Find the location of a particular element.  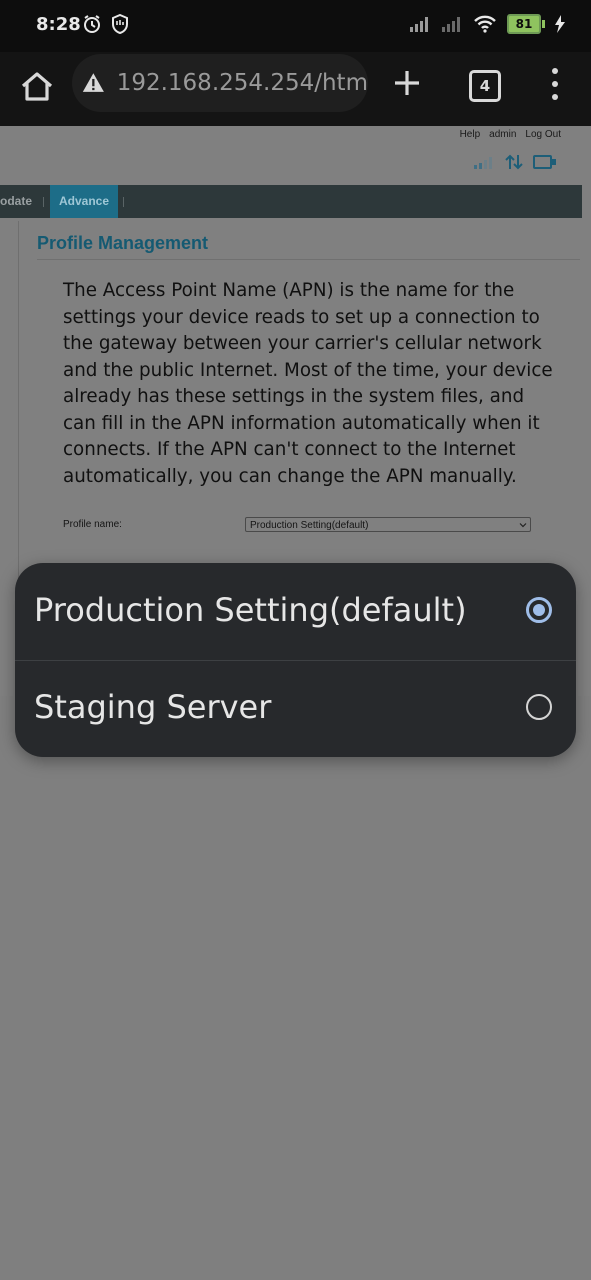

profile-select-value: Production Setting(default) is located at coordinates (309, 525).